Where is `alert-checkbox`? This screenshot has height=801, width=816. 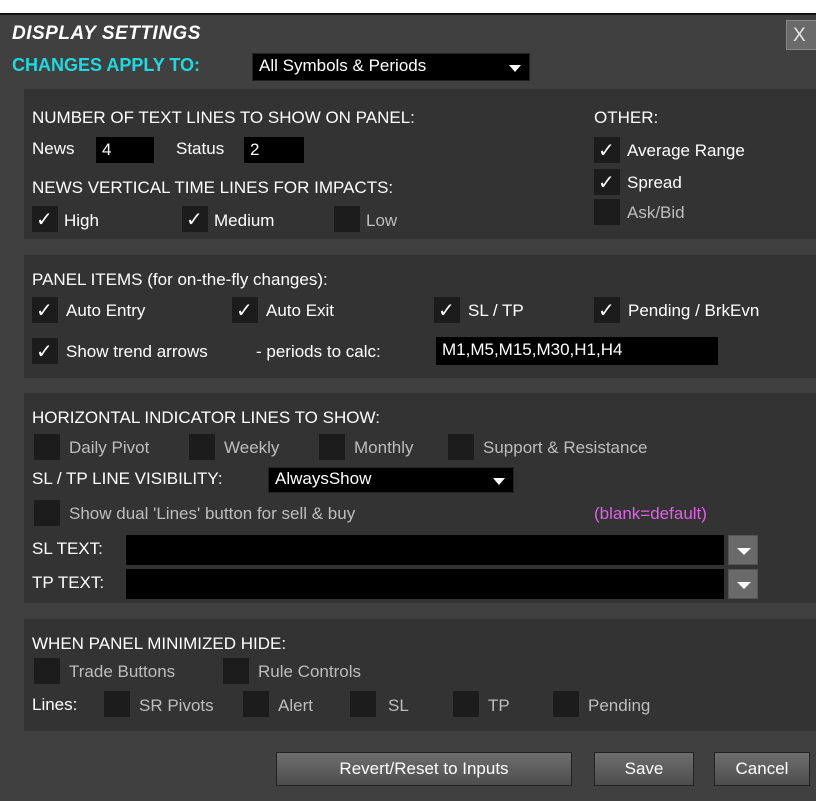 alert-checkbox is located at coordinates (256, 704).